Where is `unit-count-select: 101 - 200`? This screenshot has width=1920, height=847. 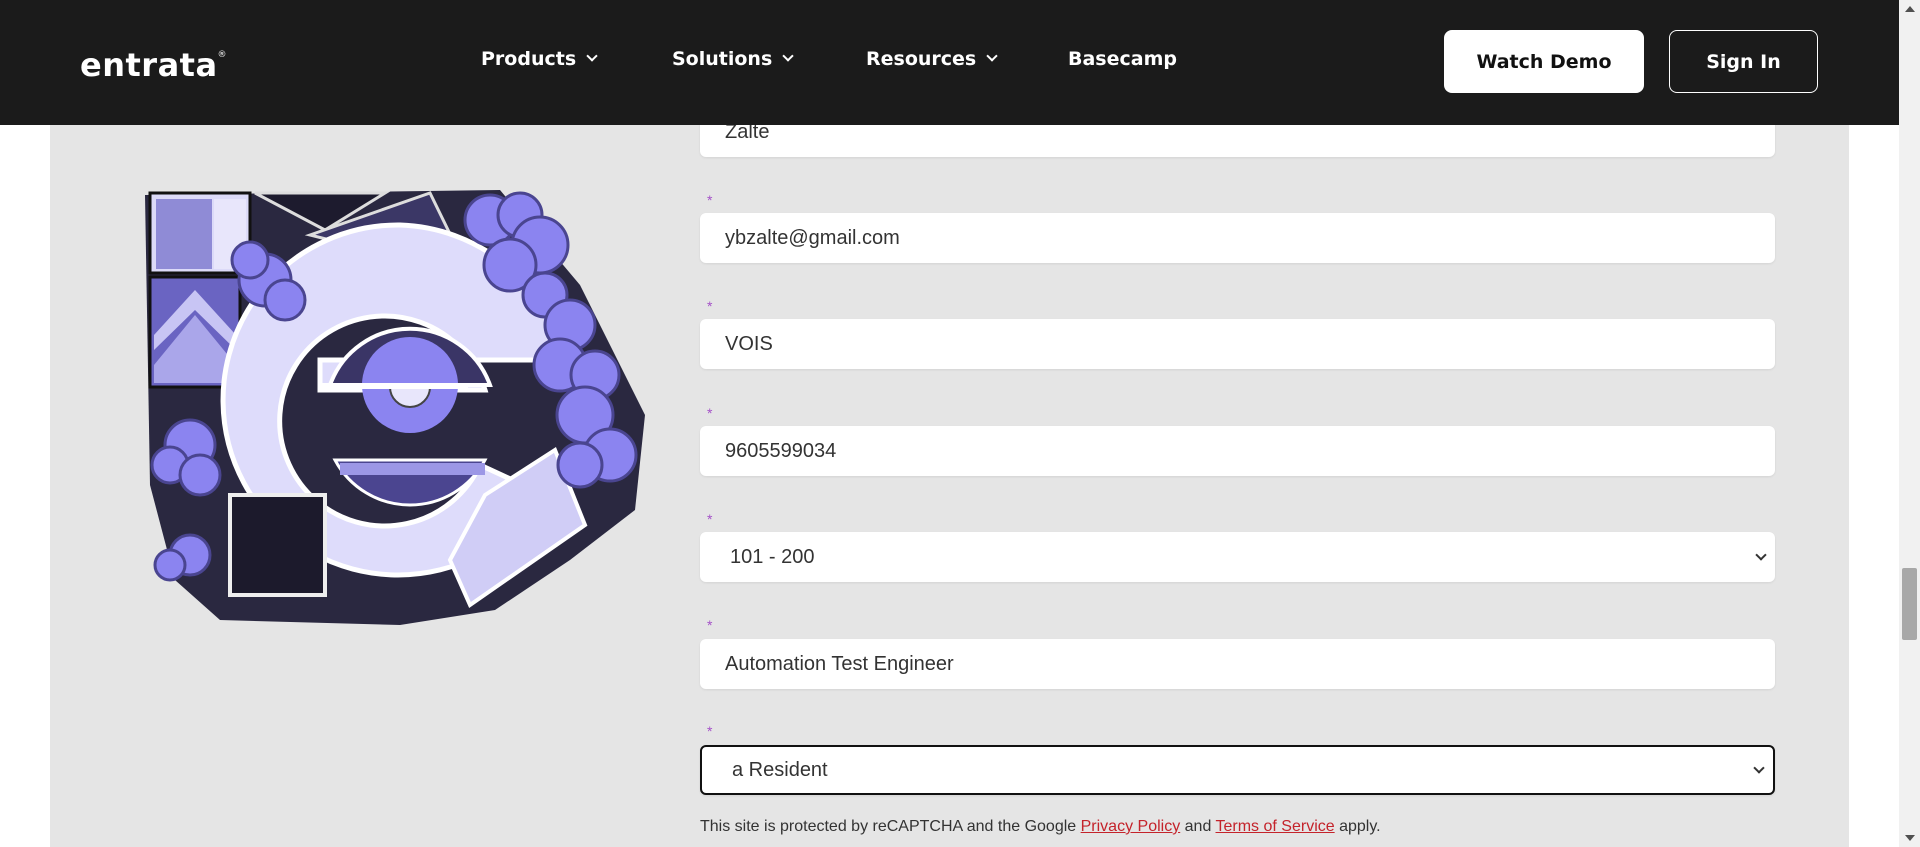 unit-count-select: 101 - 200 is located at coordinates (1237, 557).